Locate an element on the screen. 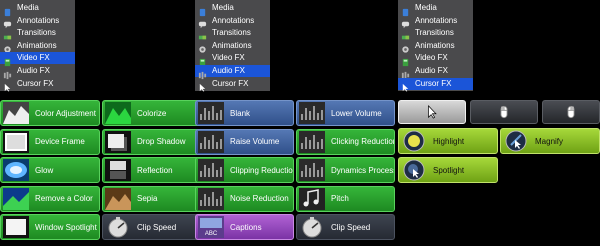  effect-tile-glow: Glow is located at coordinates (50, 170).